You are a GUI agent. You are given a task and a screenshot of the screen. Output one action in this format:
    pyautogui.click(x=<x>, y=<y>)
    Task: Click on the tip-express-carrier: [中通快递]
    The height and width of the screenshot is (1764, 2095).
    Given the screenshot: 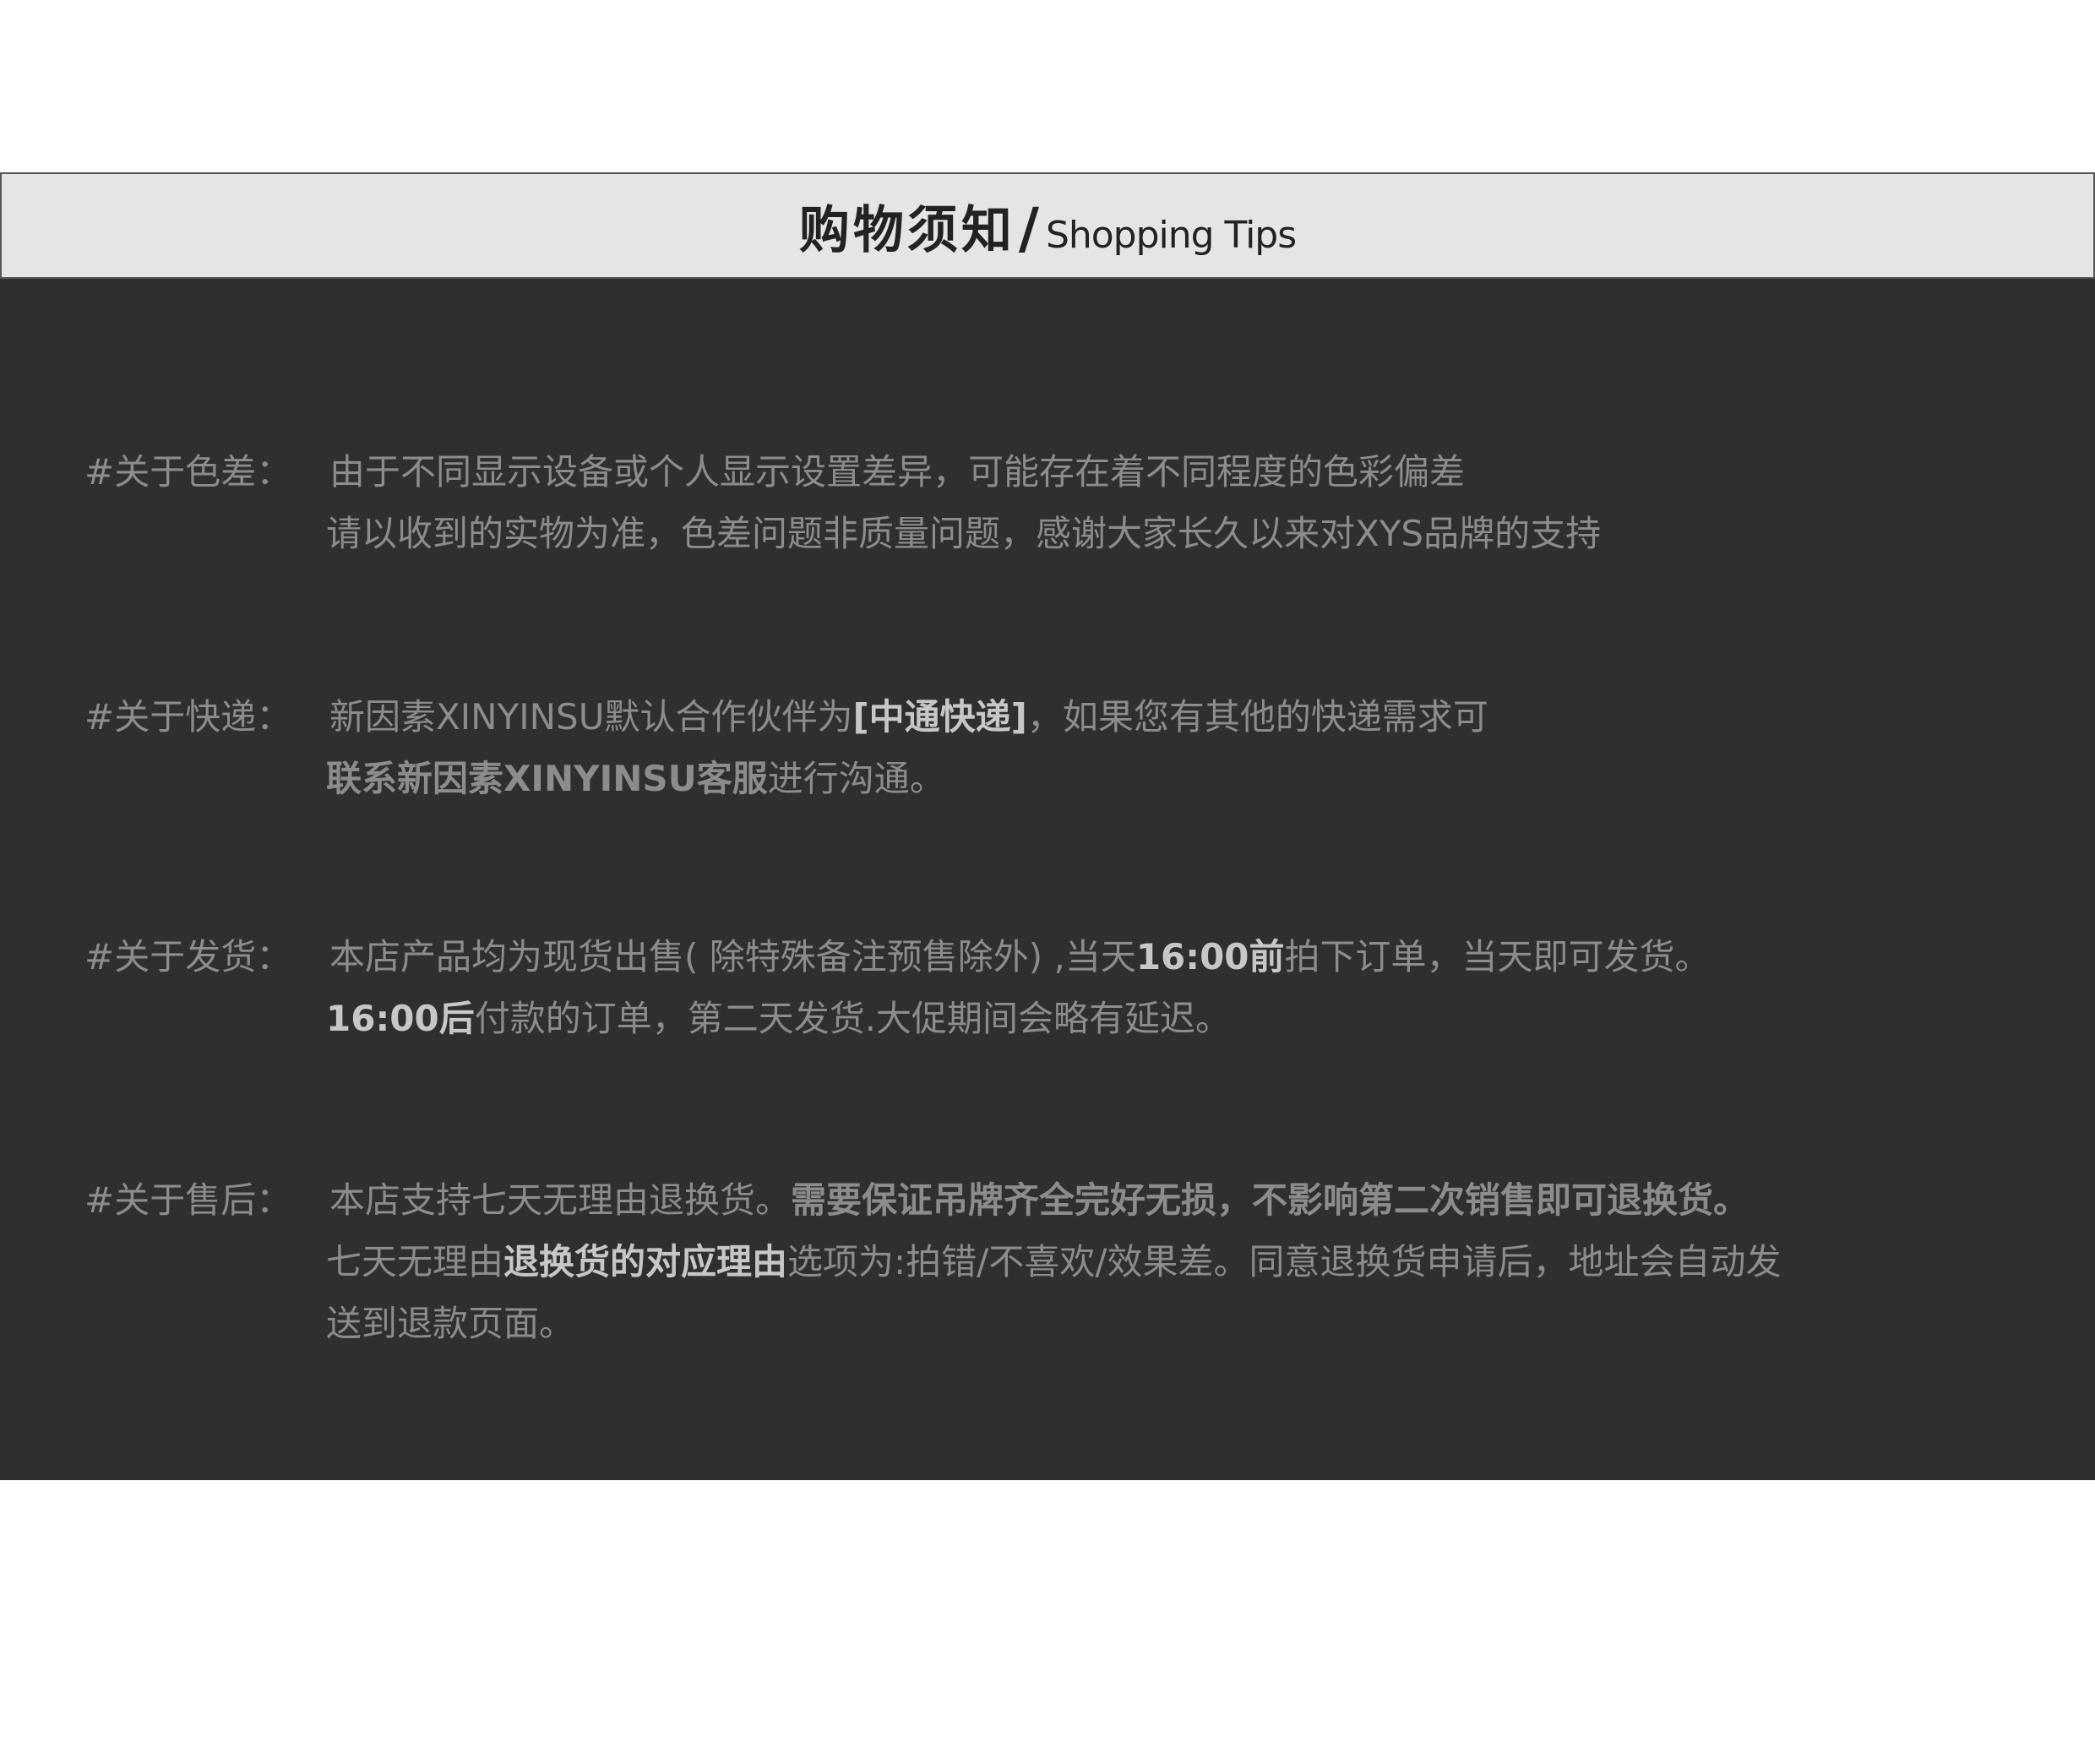 What is the action you would take?
    pyautogui.click(x=939, y=717)
    